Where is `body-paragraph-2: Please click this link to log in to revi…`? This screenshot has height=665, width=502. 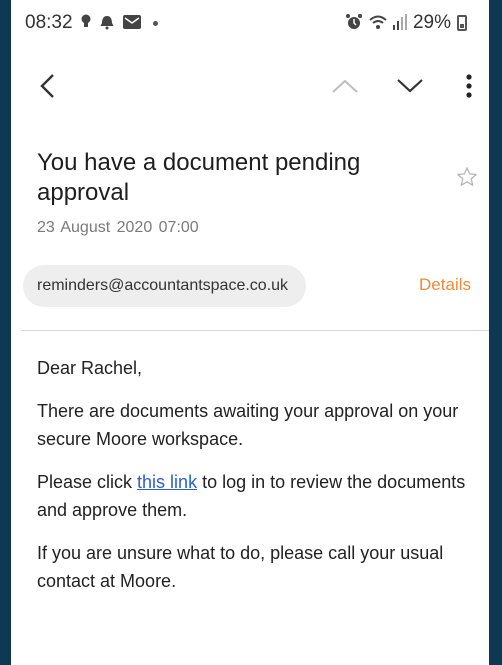 body-paragraph-2: Please click this link to log in to revi… is located at coordinates (262, 496).